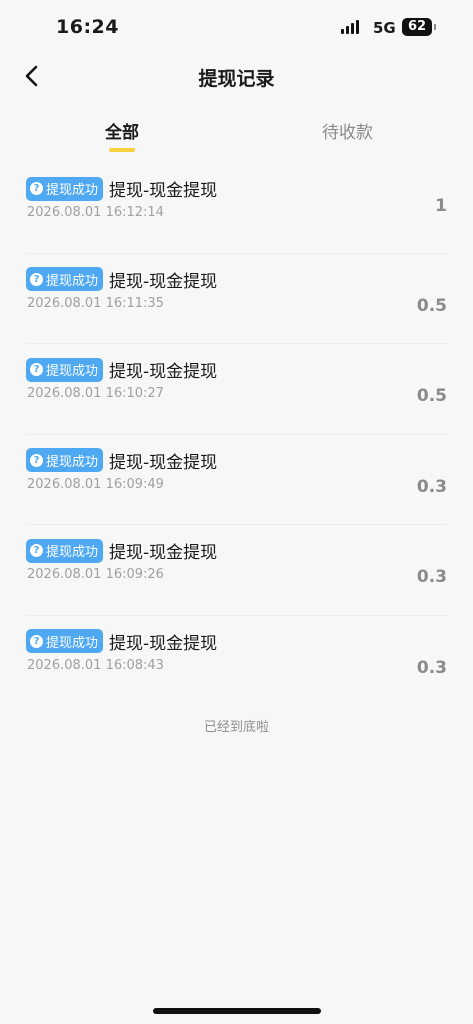  I want to click on tab-all: 全部, so click(122, 130).